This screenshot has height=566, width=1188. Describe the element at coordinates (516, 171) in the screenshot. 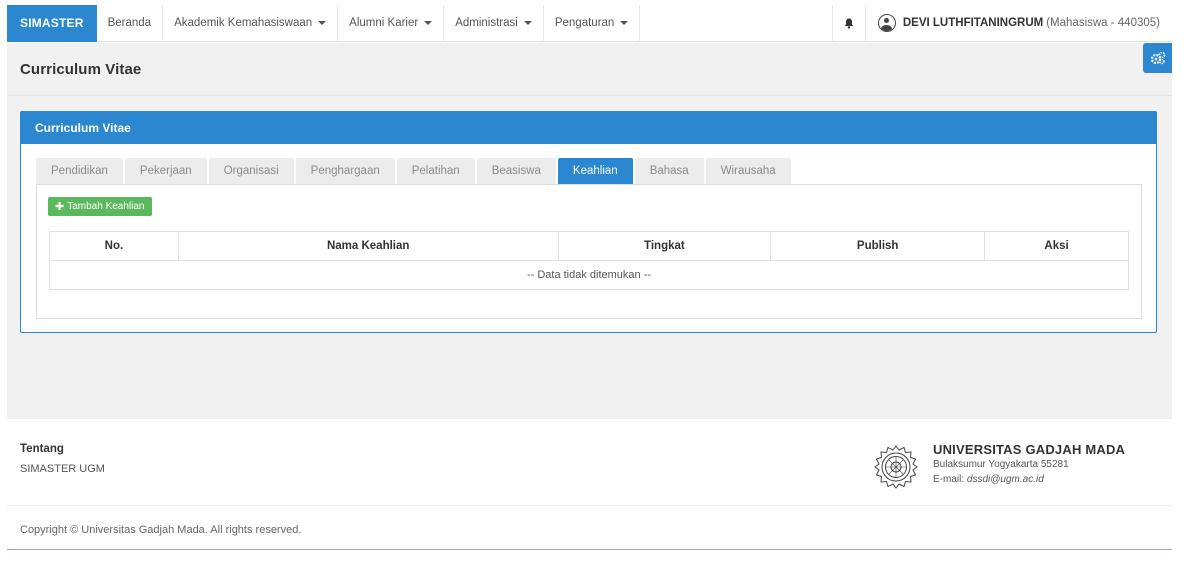

I see `tab-beasiswa: Beasiswa` at that location.